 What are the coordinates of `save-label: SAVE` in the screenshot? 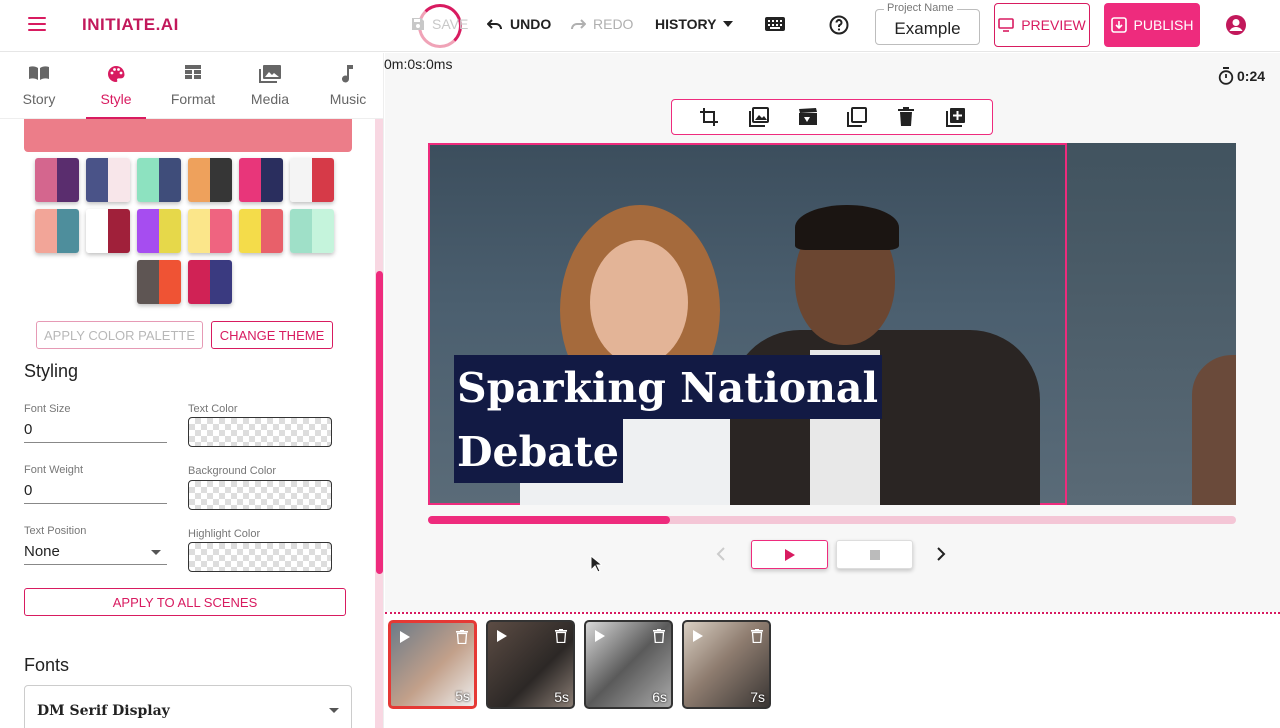 It's located at (450, 24).